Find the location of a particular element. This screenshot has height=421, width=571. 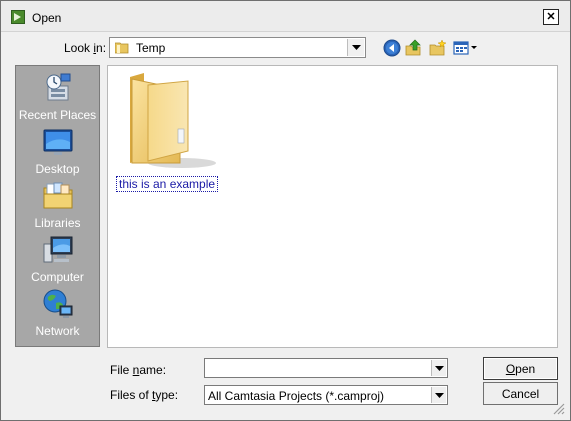

libraries-icon is located at coordinates (58, 195).